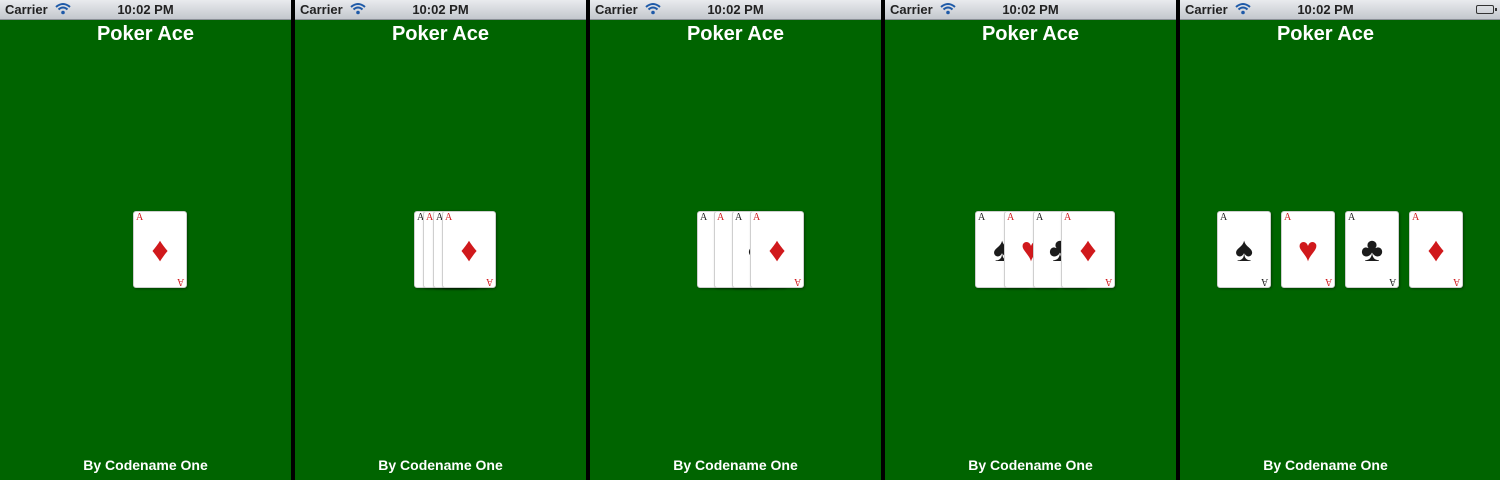  I want to click on card-ace-clubs: A ♣ A, so click(1372, 249).